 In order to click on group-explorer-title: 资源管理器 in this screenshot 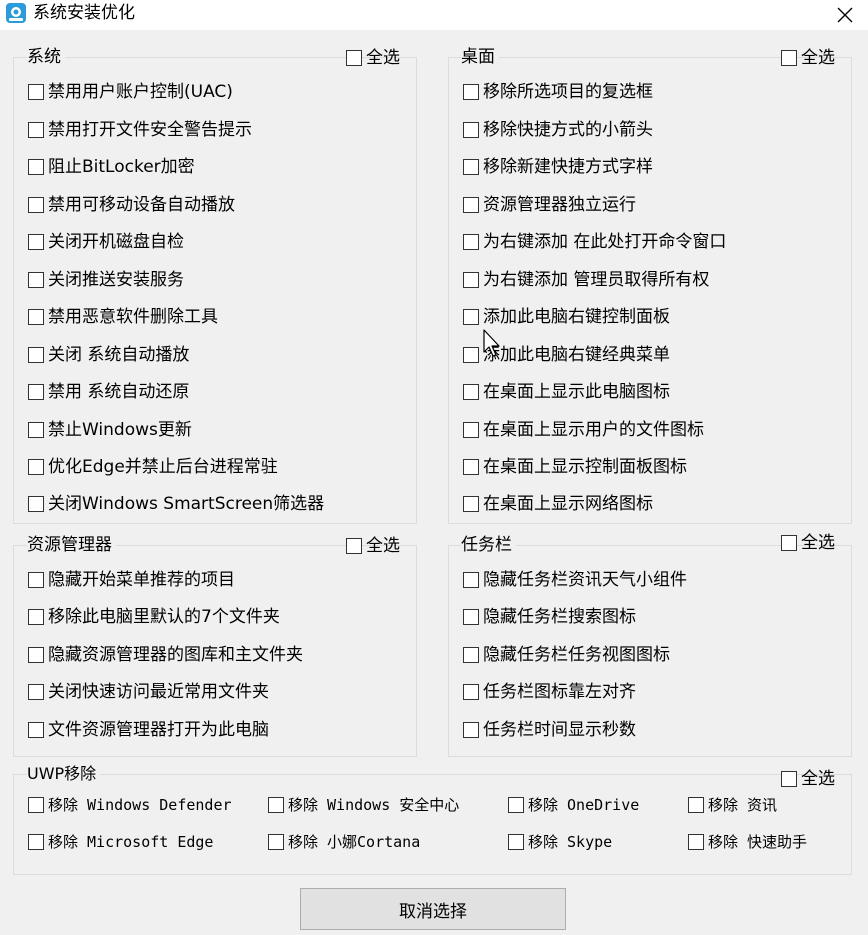, I will do `click(71, 545)`.